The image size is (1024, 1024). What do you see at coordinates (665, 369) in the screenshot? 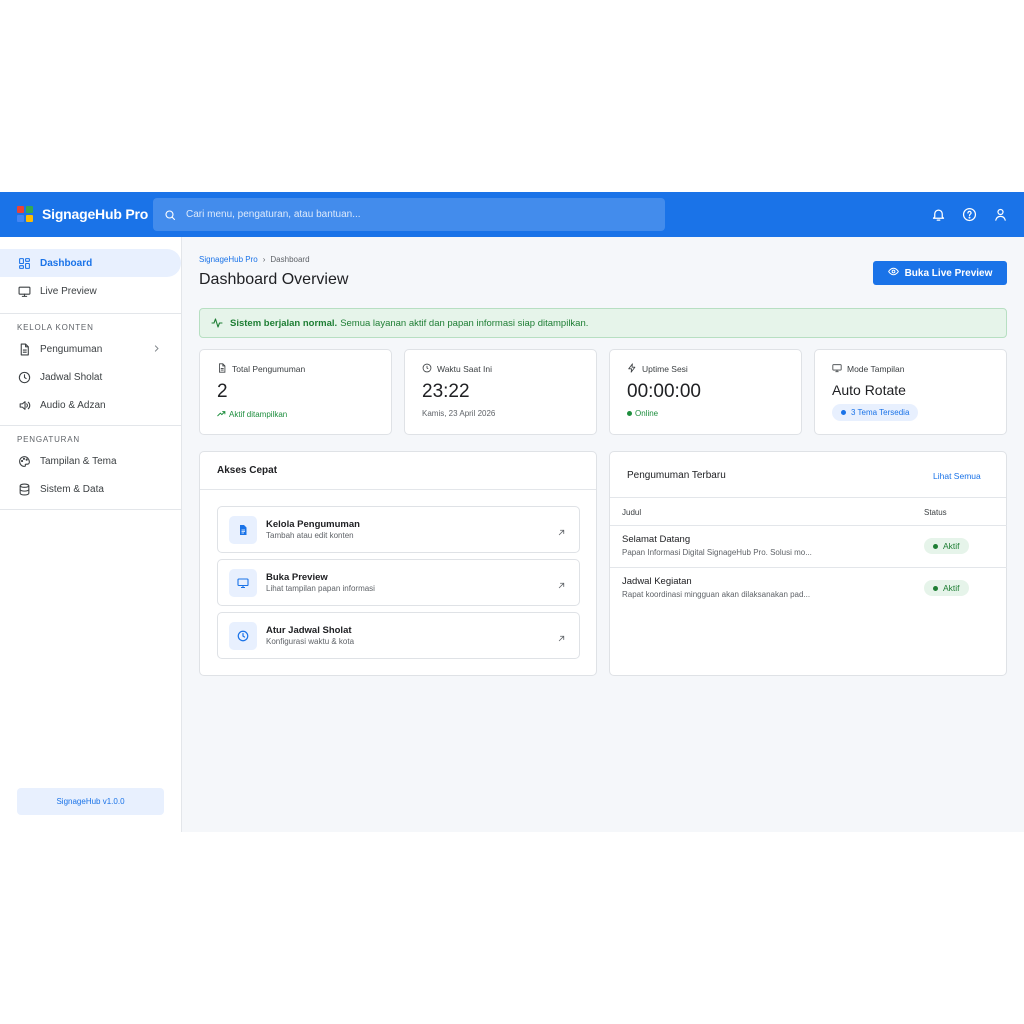
I see `stat-label: Uptime Sesi` at bounding box center [665, 369].